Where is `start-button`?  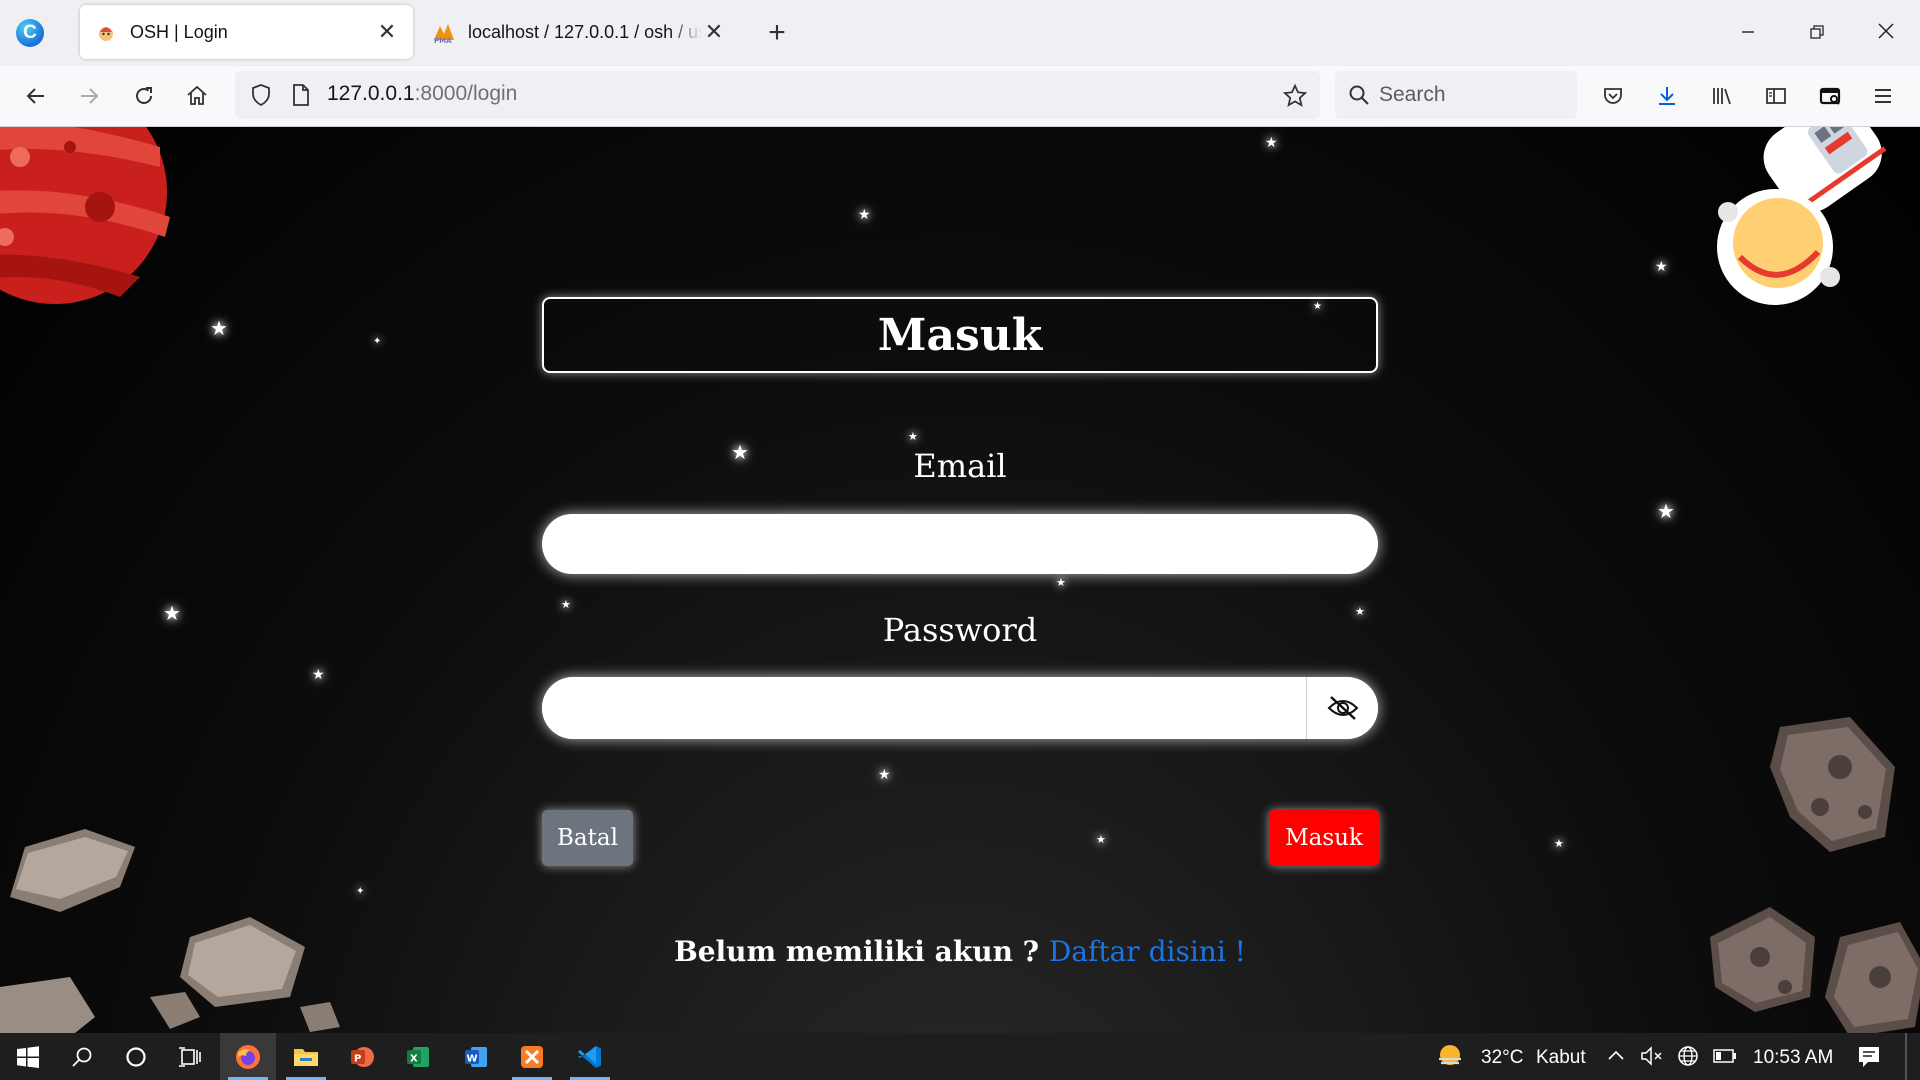
start-button is located at coordinates (28, 1056).